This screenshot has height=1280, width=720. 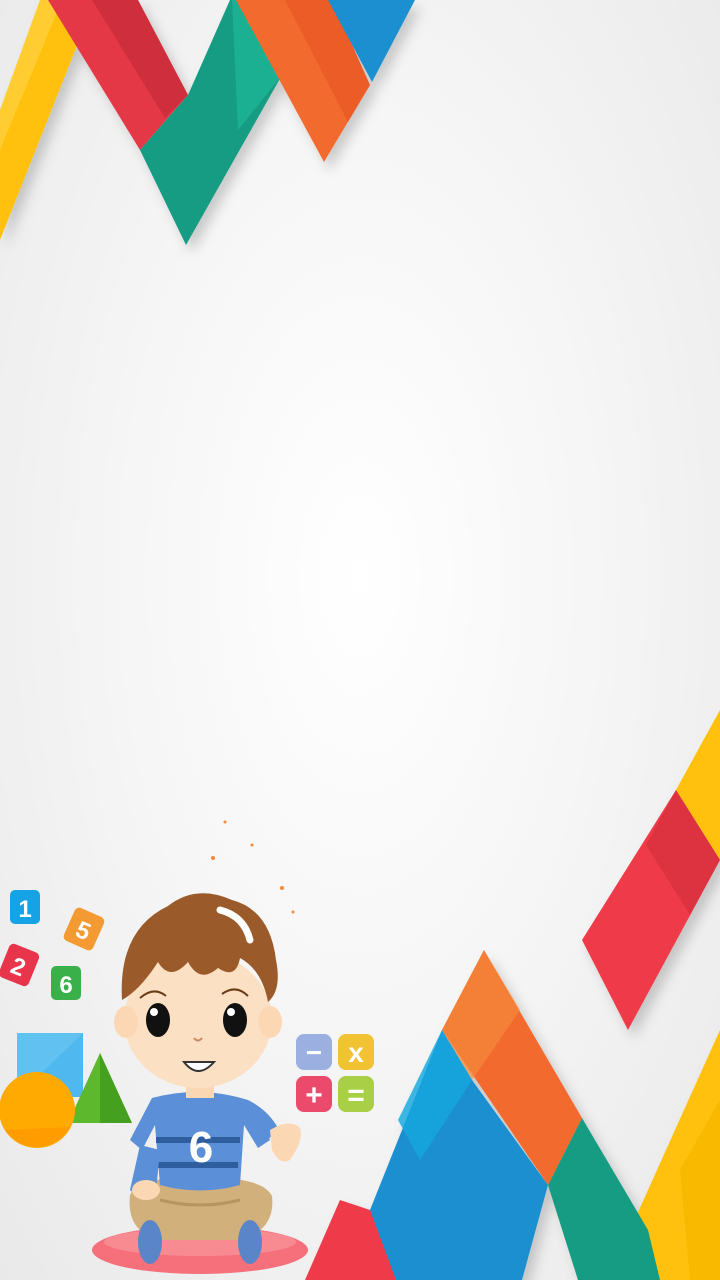 What do you see at coordinates (150, 1242) in the screenshot?
I see `left-shoe` at bounding box center [150, 1242].